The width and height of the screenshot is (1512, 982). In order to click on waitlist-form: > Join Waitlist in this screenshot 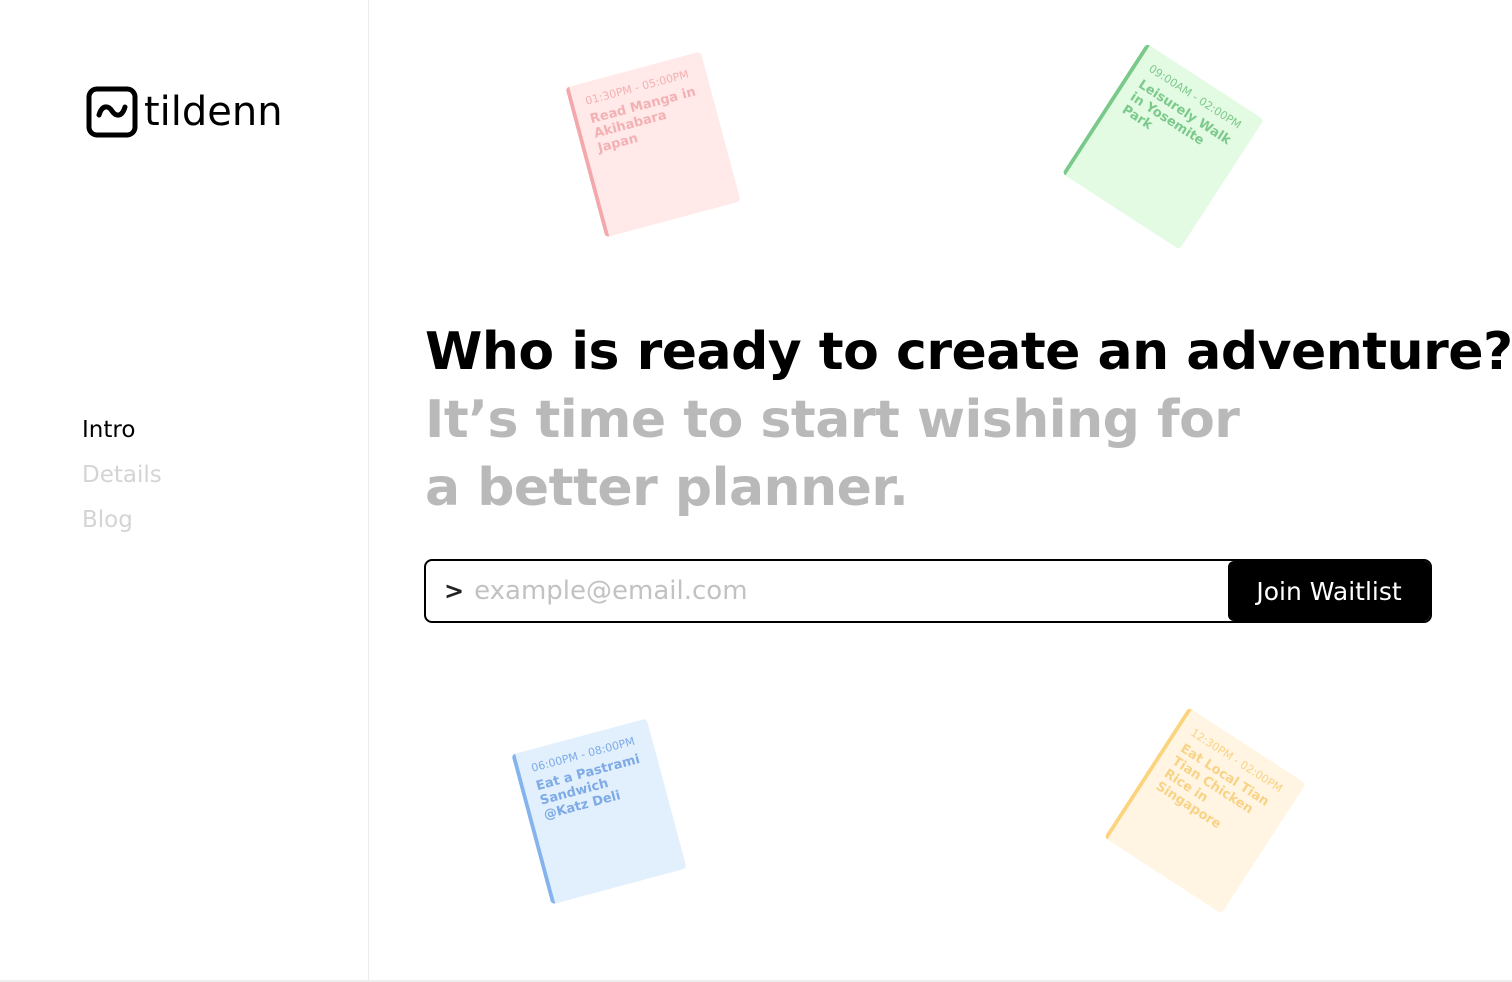, I will do `click(928, 591)`.